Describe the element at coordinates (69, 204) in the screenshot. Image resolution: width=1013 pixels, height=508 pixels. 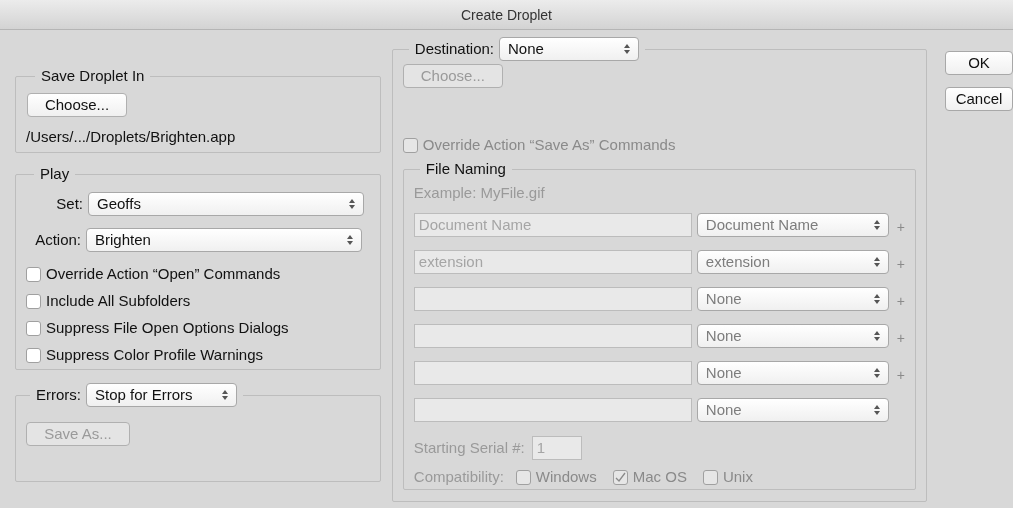
I see `field-label: Set:` at that location.